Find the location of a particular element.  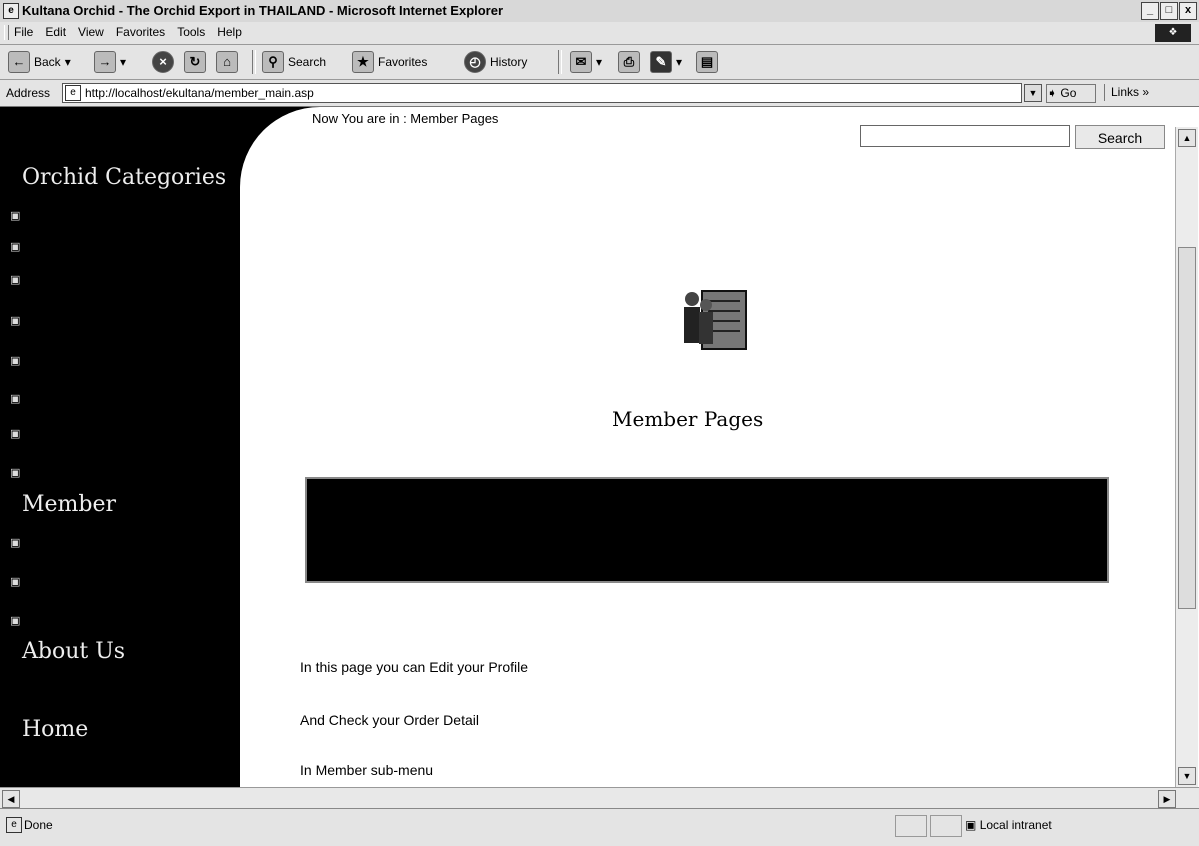

windows-flag-icon: ❖ is located at coordinates (1173, 33).